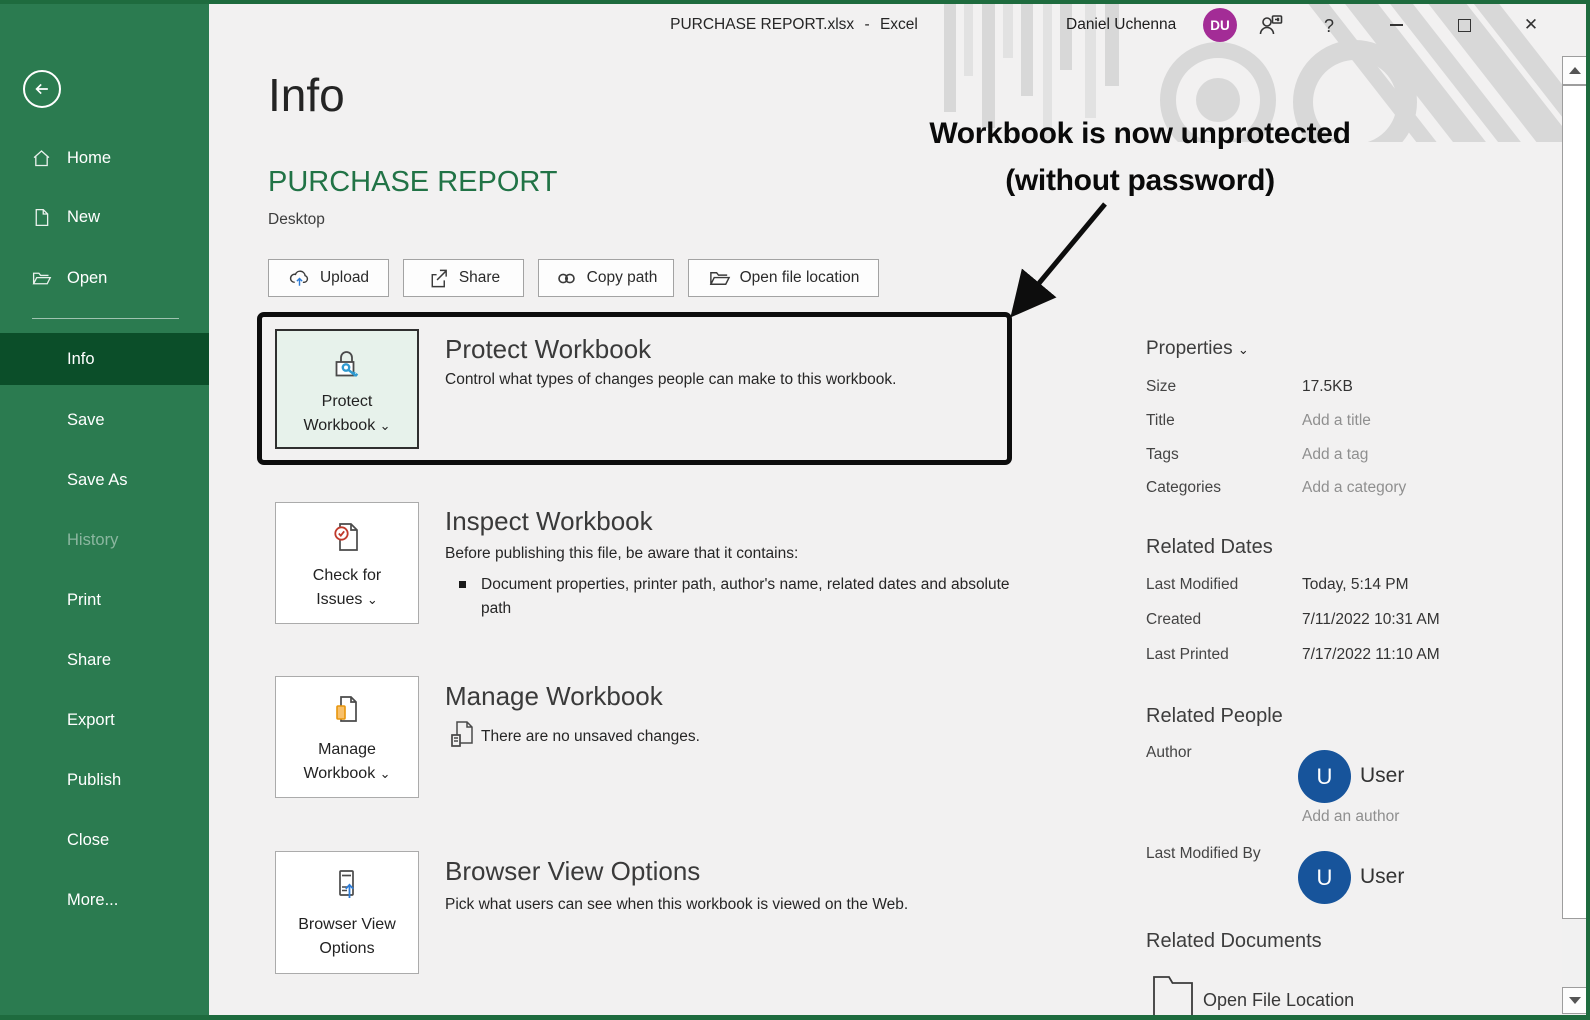 This screenshot has height=1020, width=1590. Describe the element at coordinates (1329, 26) in the screenshot. I see `help-icon: ?` at that location.